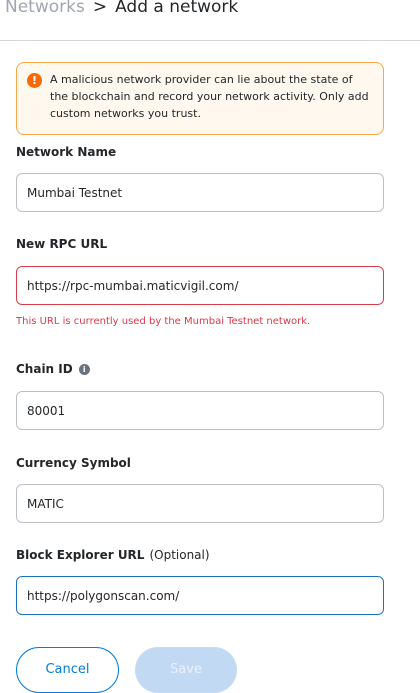  I want to click on page-title: Add a network, so click(177, 8).